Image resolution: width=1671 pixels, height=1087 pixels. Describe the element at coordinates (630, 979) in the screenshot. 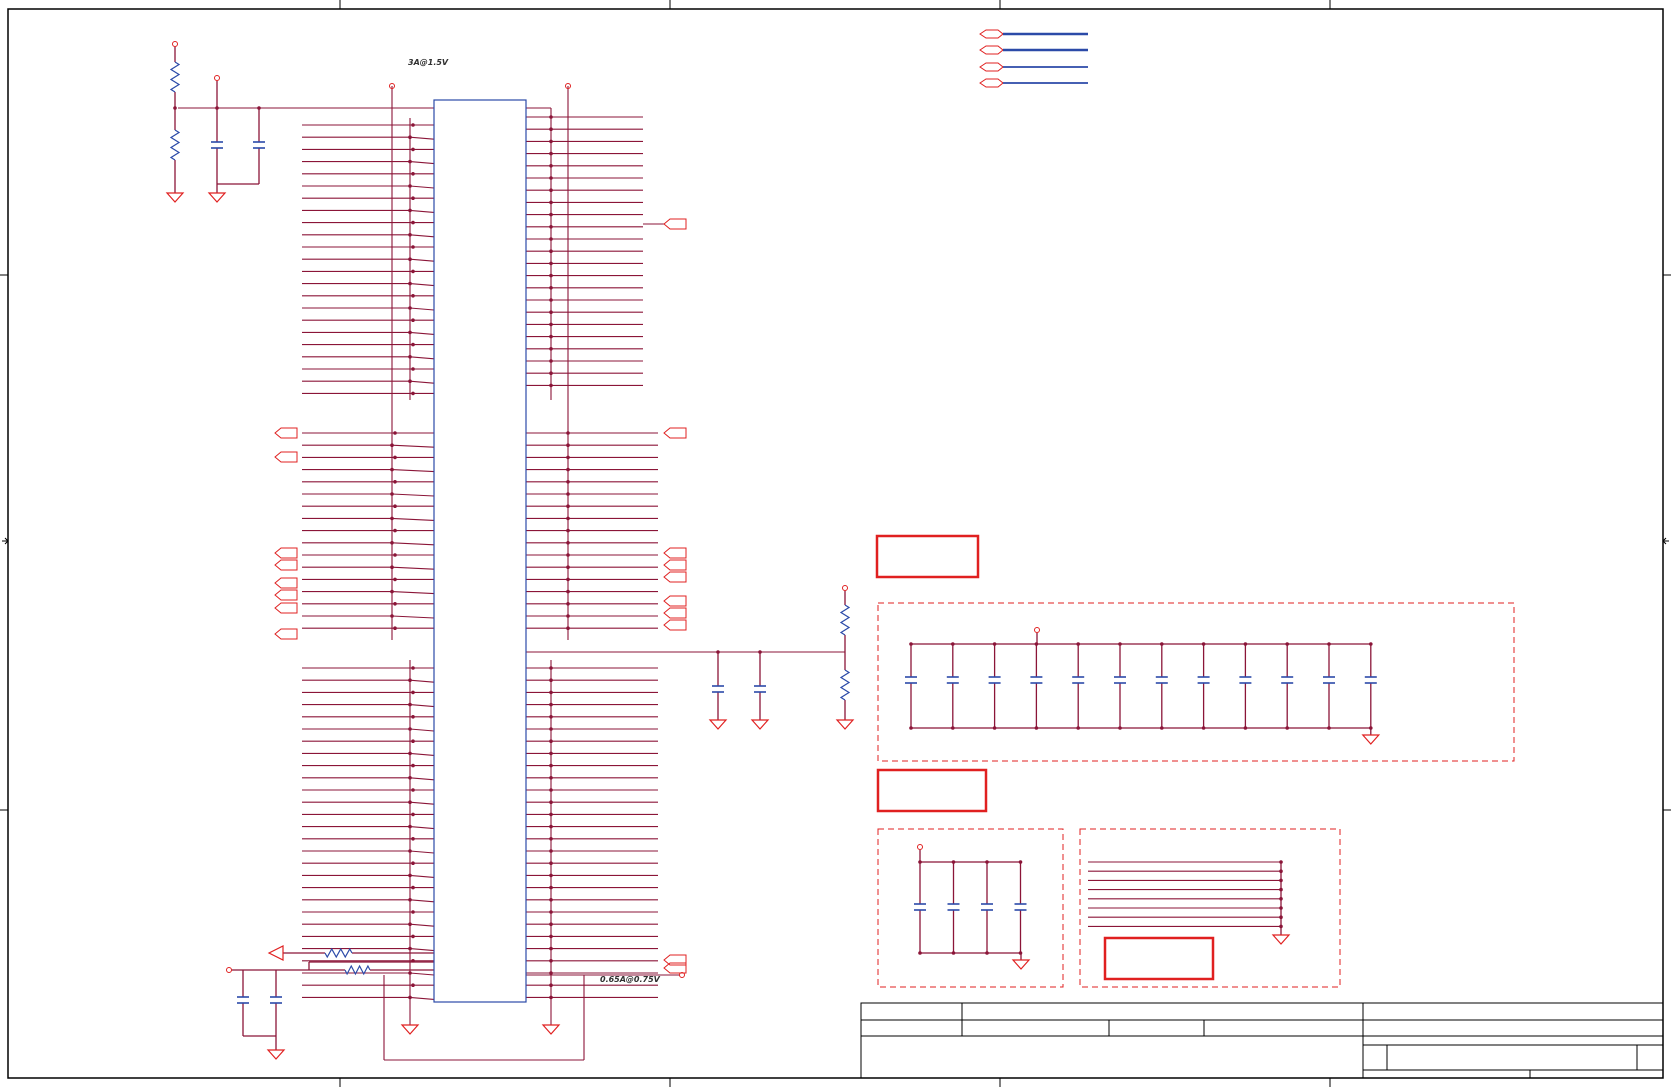

I see `current-note-bottom: 0.65A@0.75V` at that location.